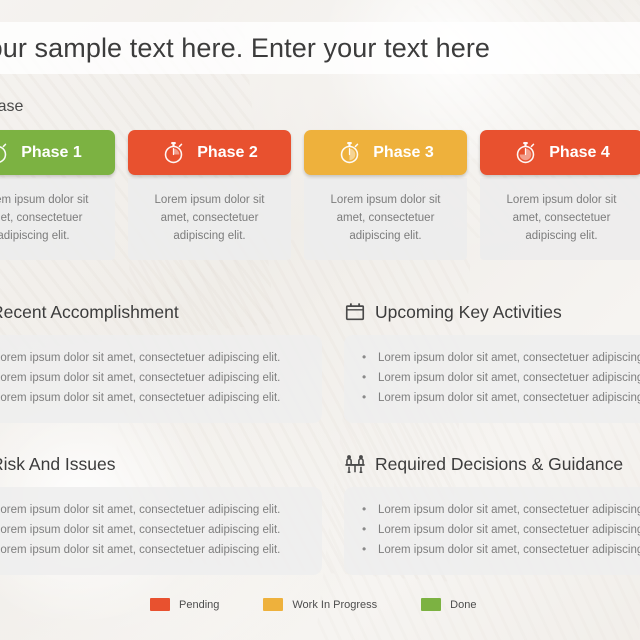 Image resolution: width=640 pixels, height=640 pixels. Describe the element at coordinates (468, 311) in the screenshot. I see `section-title: Upcoming Key Activities` at that location.